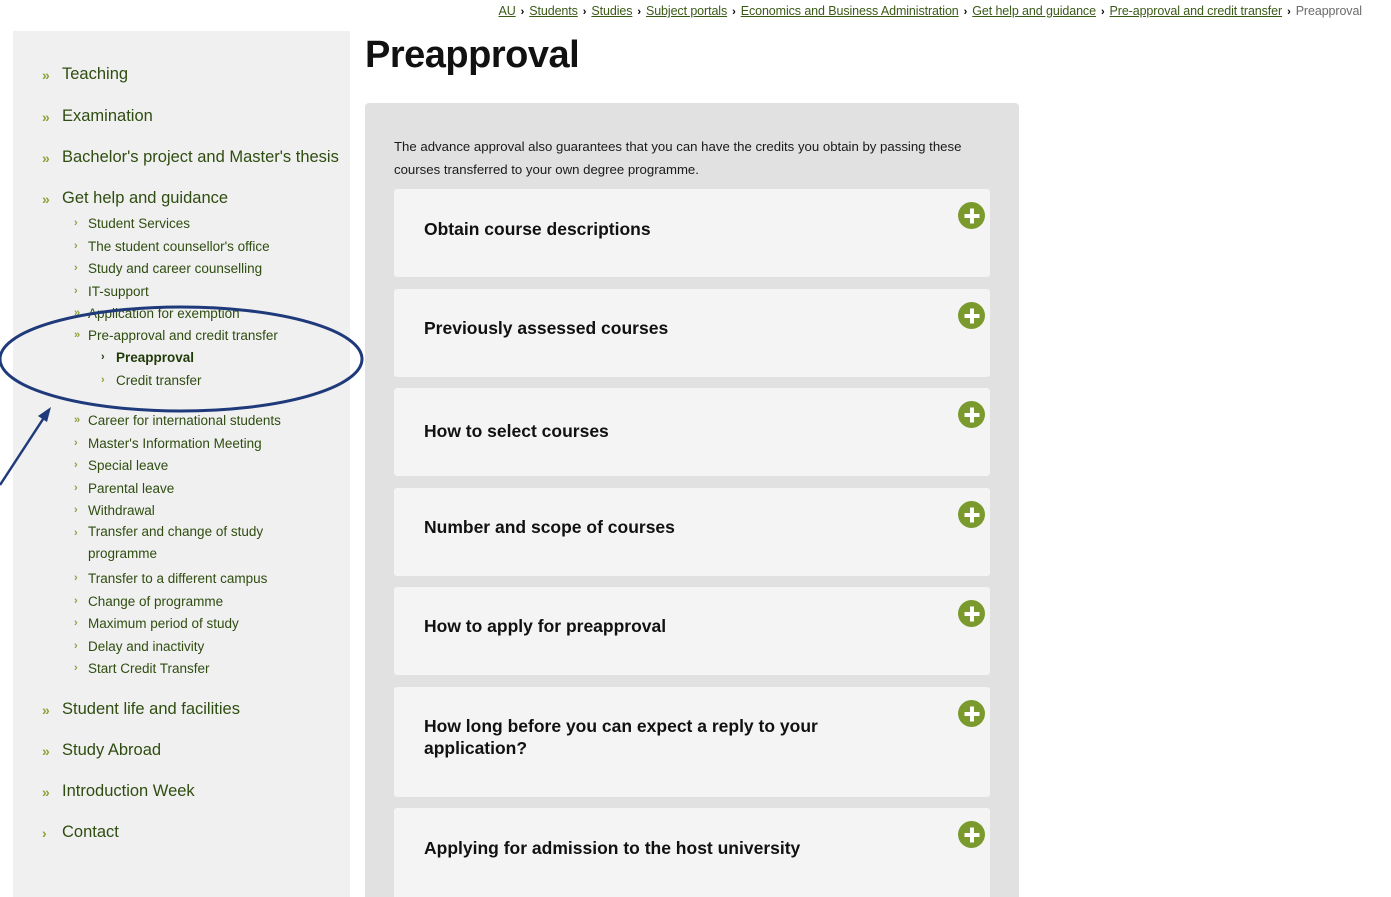 The height and width of the screenshot is (897, 1391). I want to click on sidebar-subitem-label: Pre-approval and credit transfer, so click(183, 335).